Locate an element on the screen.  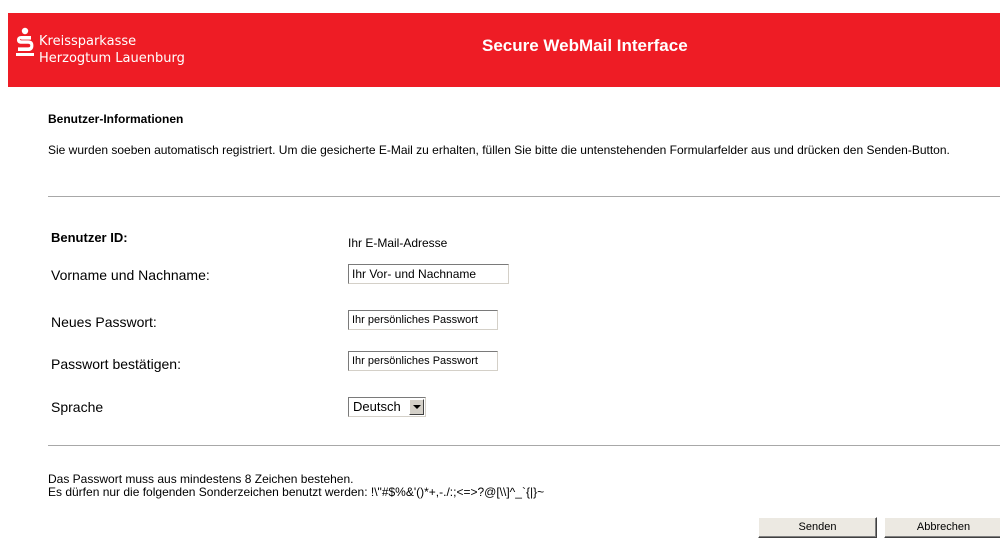
cancel-button: Abbrechen is located at coordinates (942, 527).